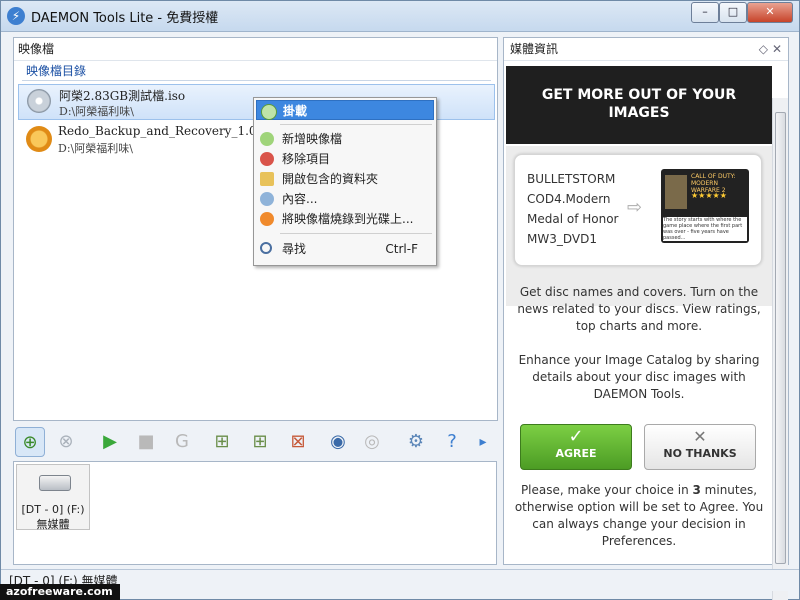 This screenshot has width=800, height=600. Describe the element at coordinates (16, 16) in the screenshot. I see `daemon-tools-logo-icon: ⚡` at that location.